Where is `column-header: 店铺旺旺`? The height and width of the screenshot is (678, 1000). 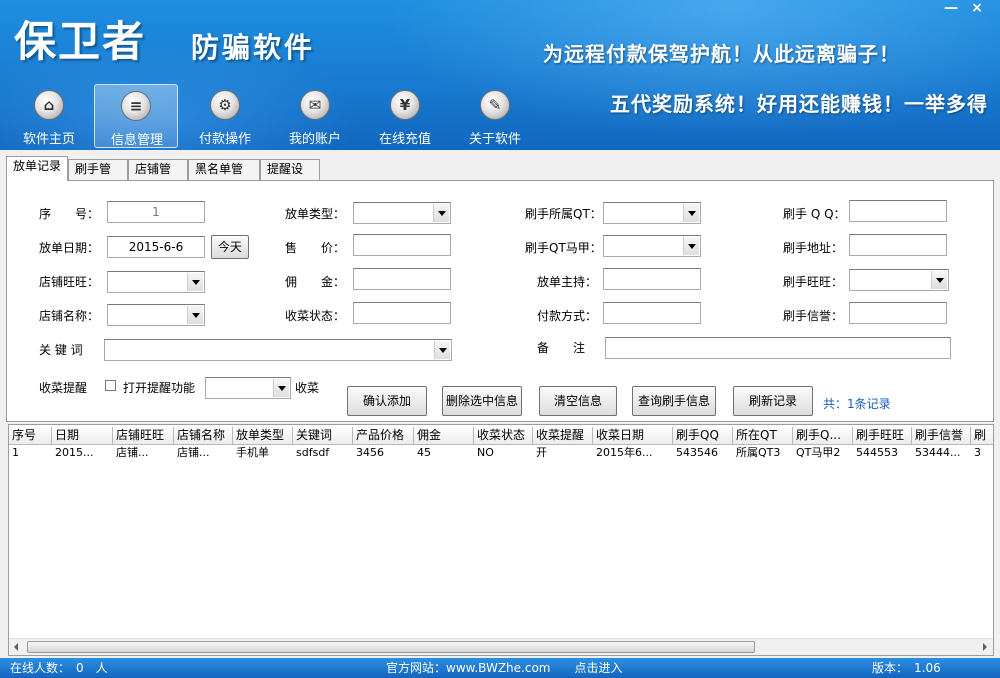
column-header: 店铺旺旺 is located at coordinates (143, 436).